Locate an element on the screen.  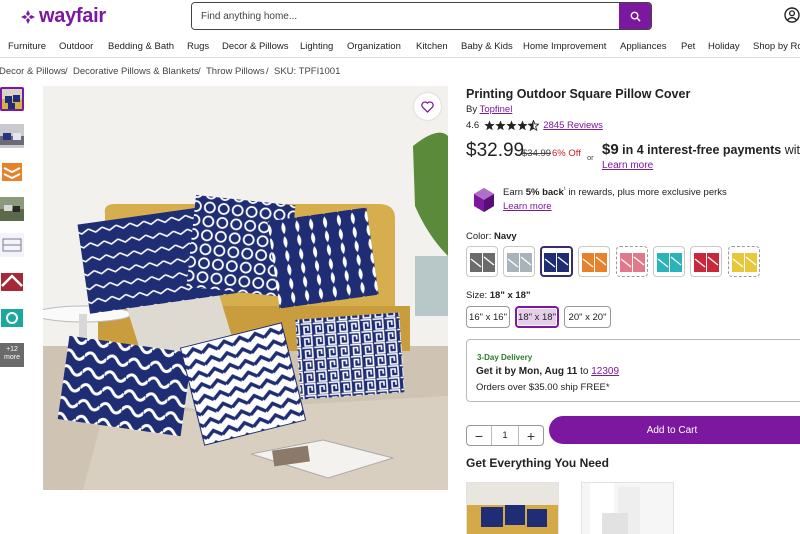
installment-label: in 4 interest-free payments is located at coordinates (700, 150).